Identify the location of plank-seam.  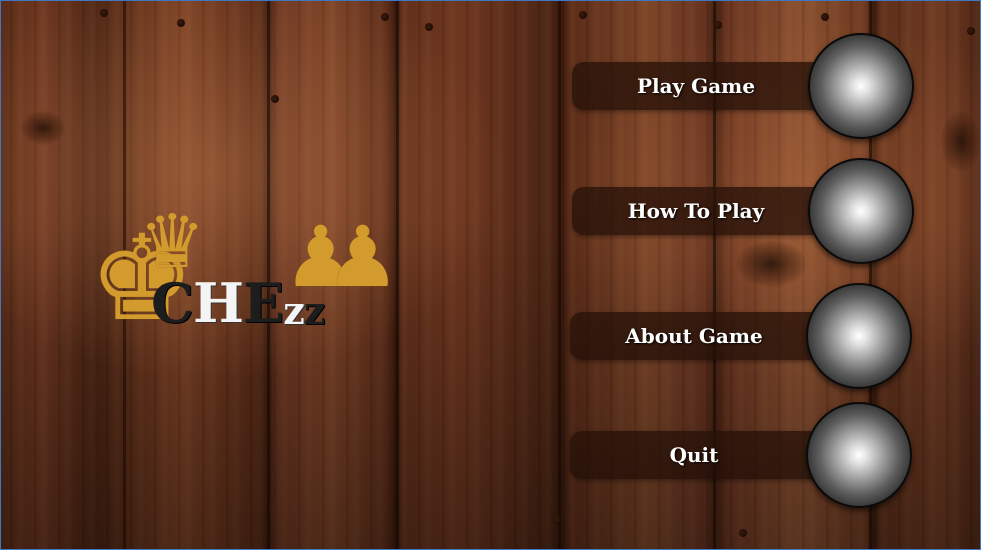
(559, 275).